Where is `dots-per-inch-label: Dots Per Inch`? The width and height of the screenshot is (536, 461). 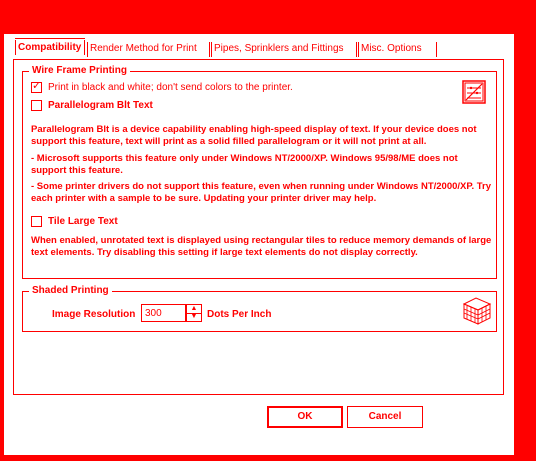
dots-per-inch-label: Dots Per Inch is located at coordinates (239, 314).